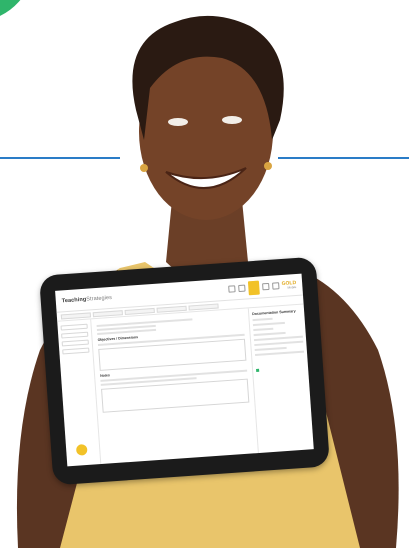 Image resolution: width=409 pixels, height=548 pixels. Describe the element at coordinates (87, 299) in the screenshot. I see `tablet-app-logo: TeachingStrategies` at that location.